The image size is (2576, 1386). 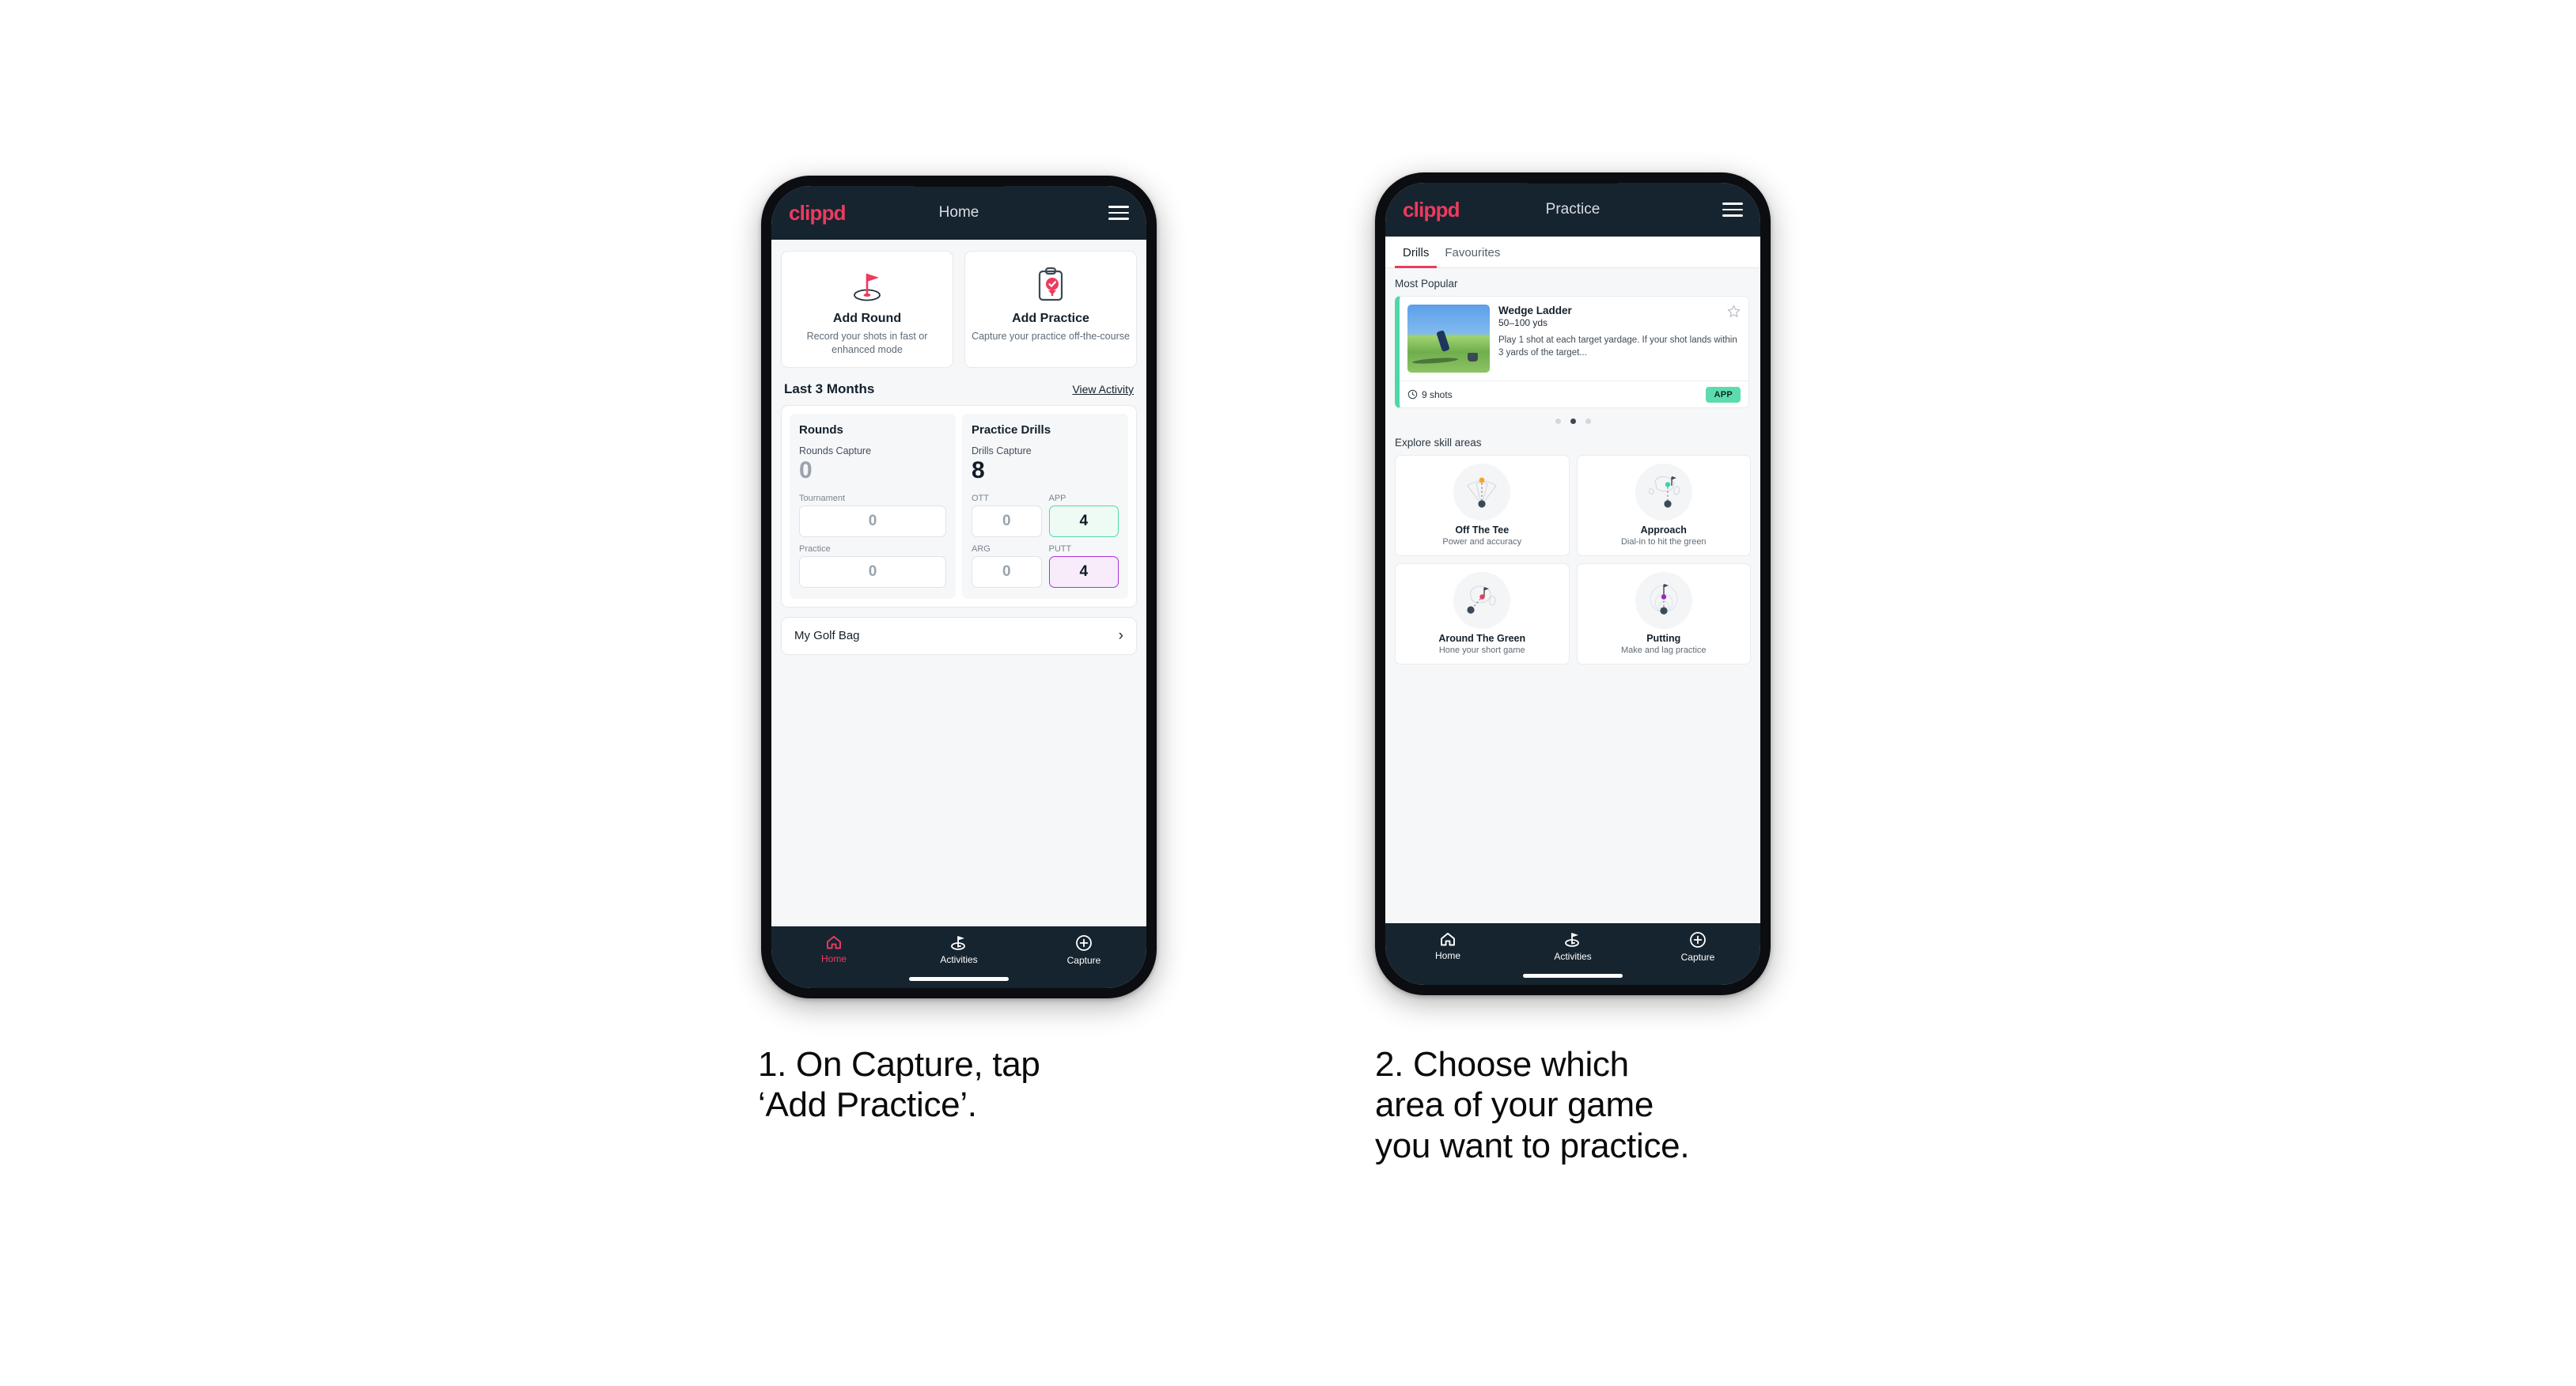 I want to click on add-practice-subtitle: Capture your practice off-the-course, so click(x=1051, y=336).